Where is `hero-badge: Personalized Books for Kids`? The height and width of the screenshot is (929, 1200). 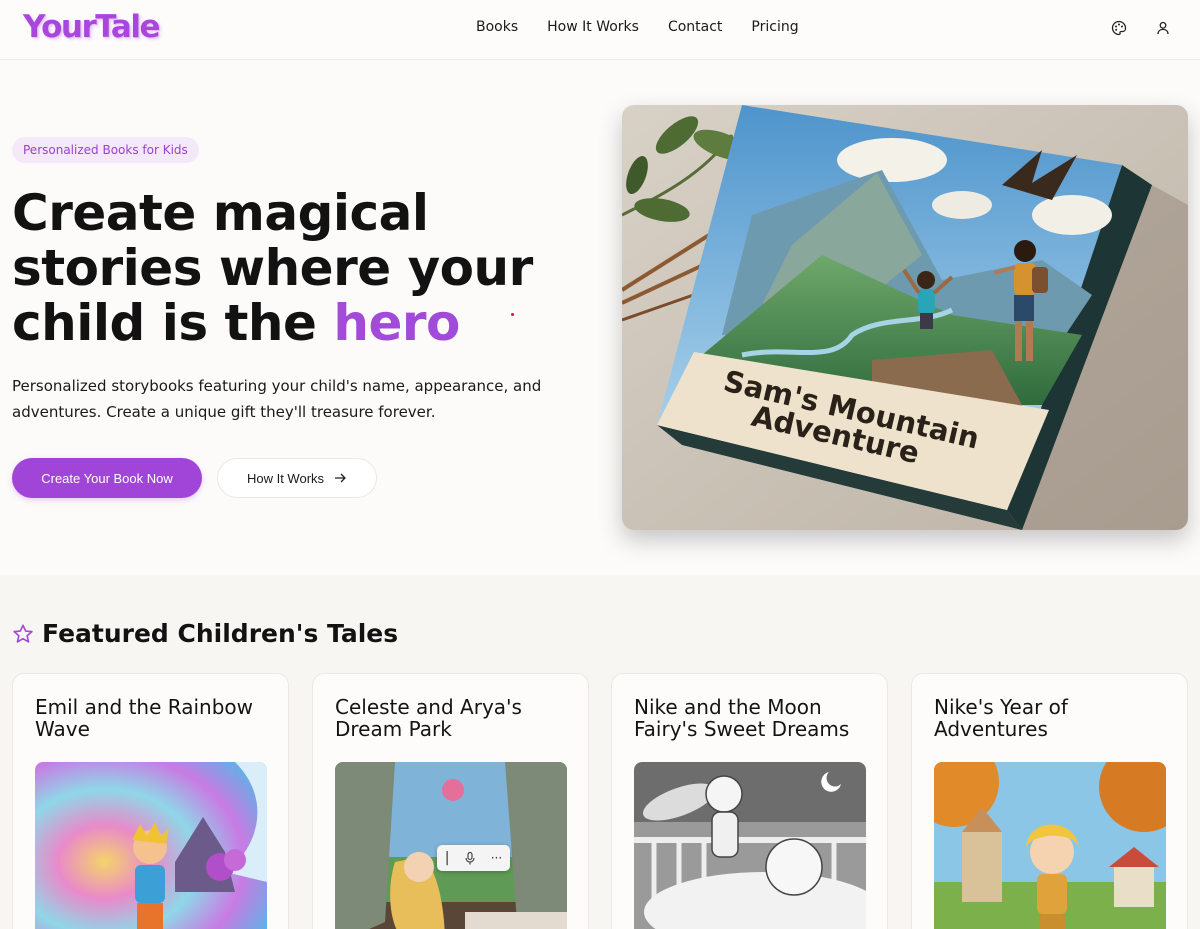
hero-badge: Personalized Books for Kids is located at coordinates (105, 150).